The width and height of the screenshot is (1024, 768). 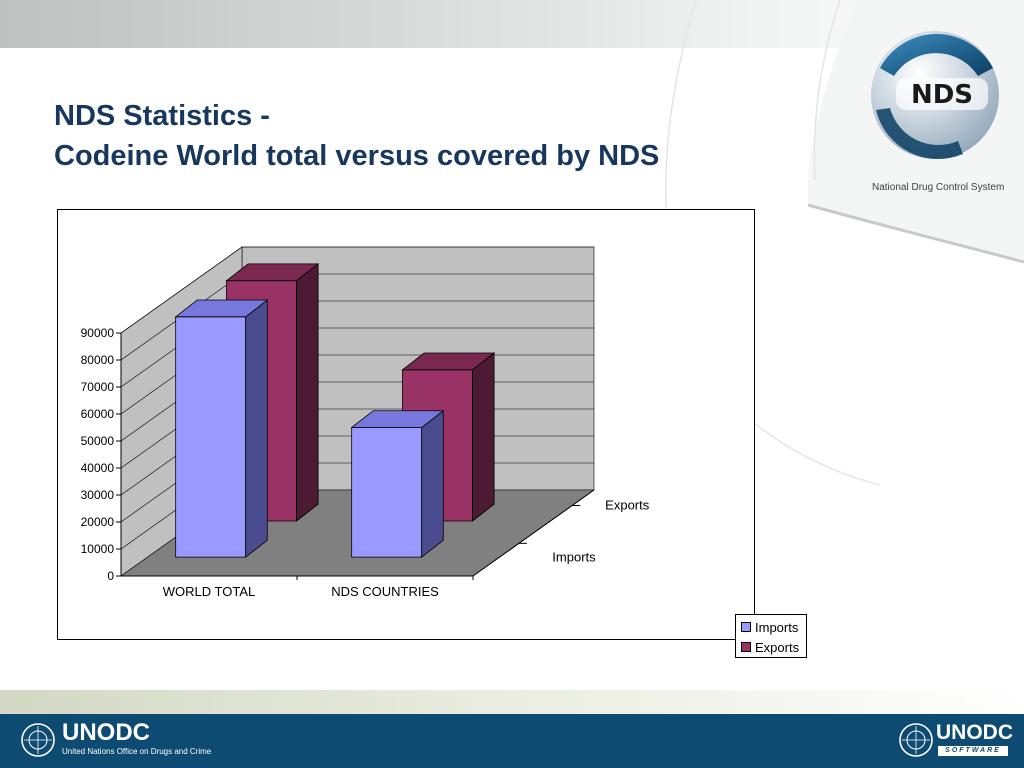 What do you see at coordinates (973, 751) in the screenshot?
I see `footer-subtitle-right: SOFTWARE` at bounding box center [973, 751].